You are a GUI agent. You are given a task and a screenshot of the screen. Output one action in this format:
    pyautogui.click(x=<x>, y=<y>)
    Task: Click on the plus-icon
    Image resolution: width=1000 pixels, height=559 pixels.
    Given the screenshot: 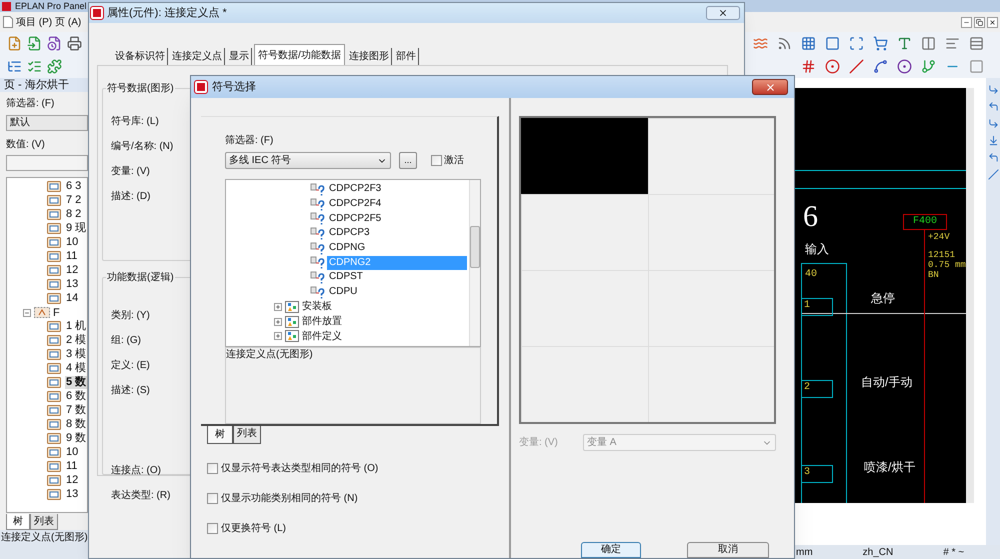 What is the action you would take?
    pyautogui.click(x=278, y=336)
    